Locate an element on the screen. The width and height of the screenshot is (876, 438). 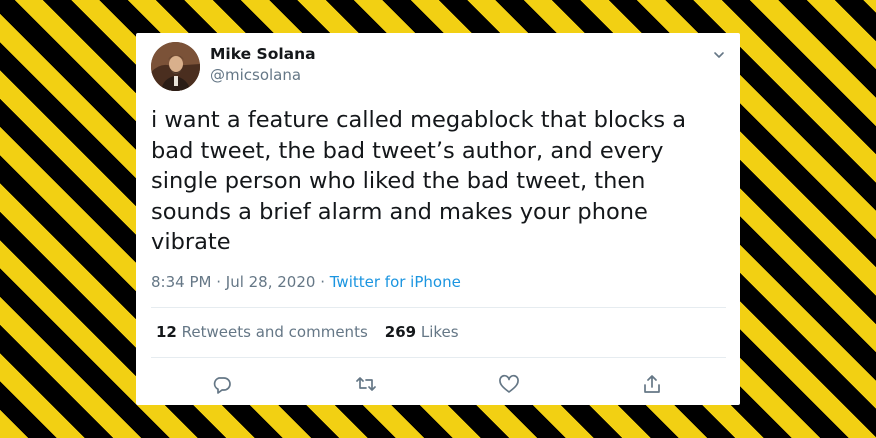
share-icon is located at coordinates (652, 384).